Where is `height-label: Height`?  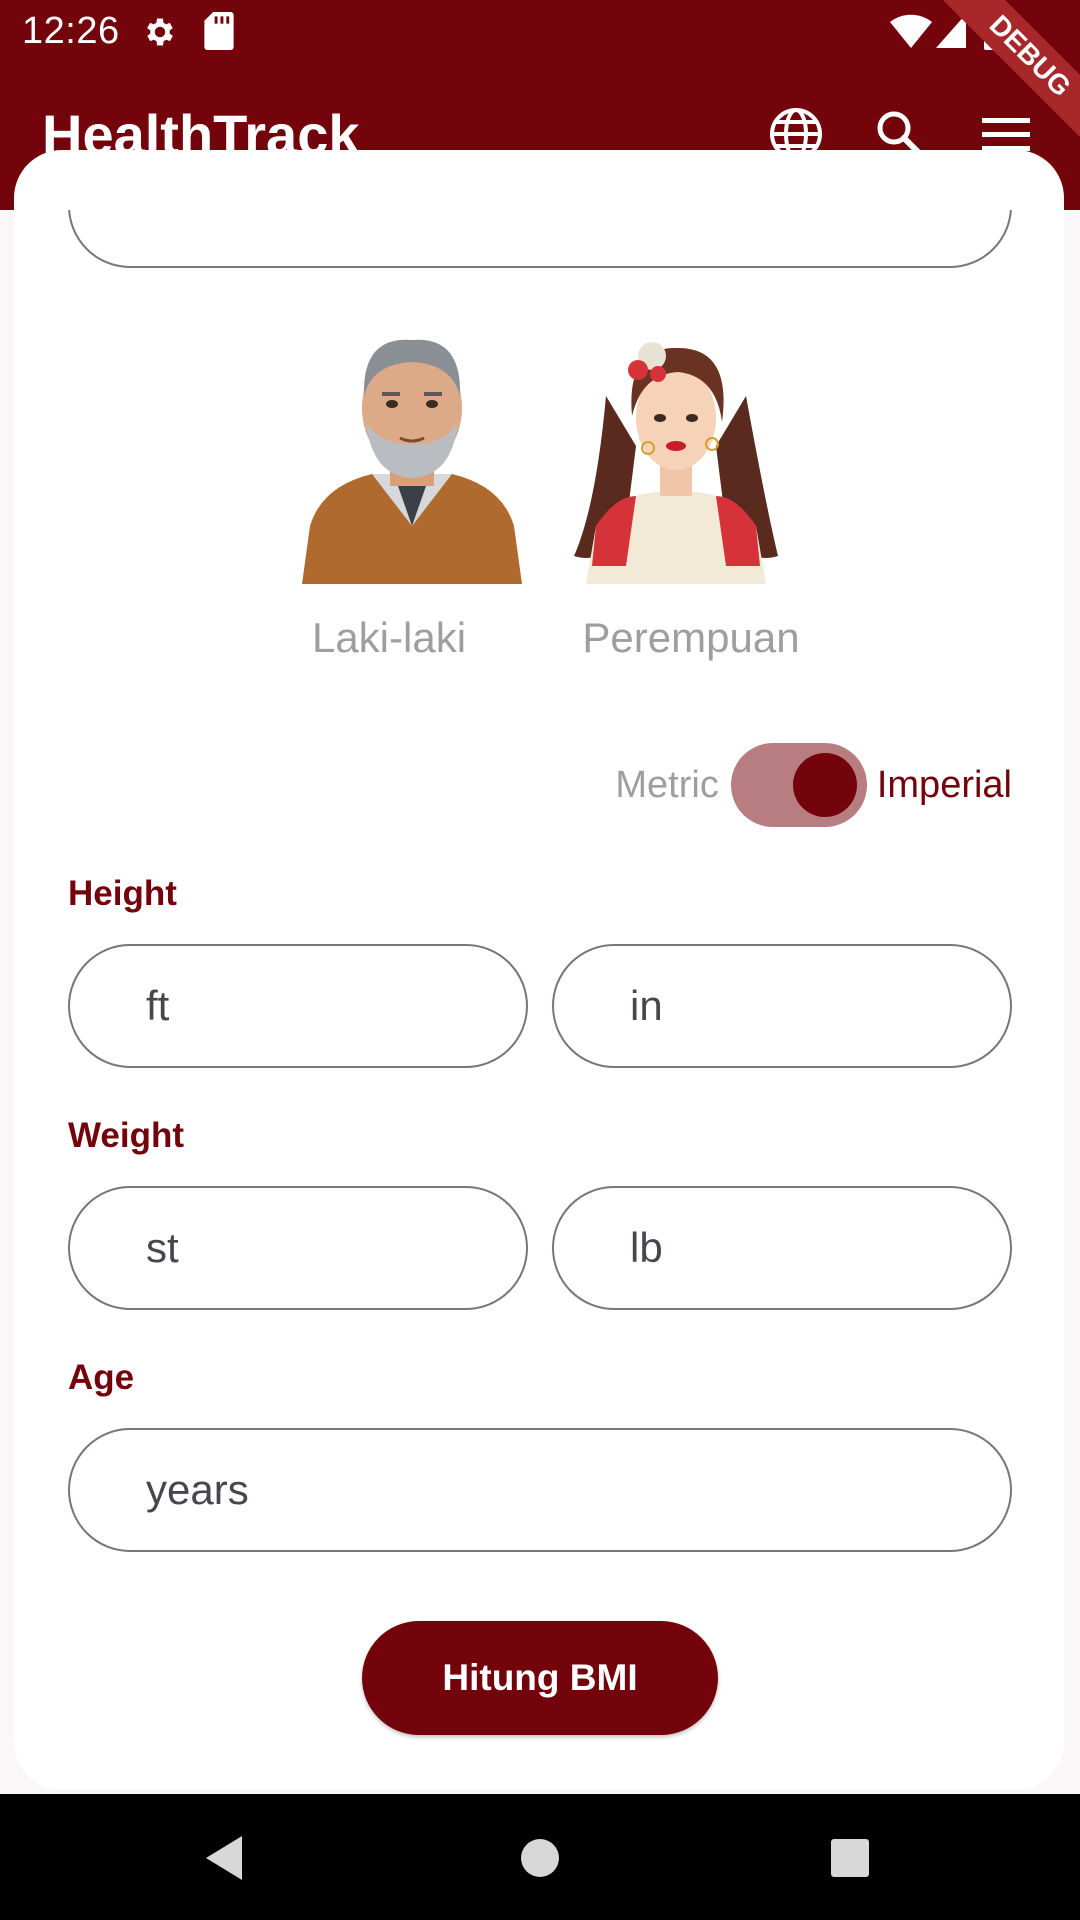 height-label: Height is located at coordinates (122, 893).